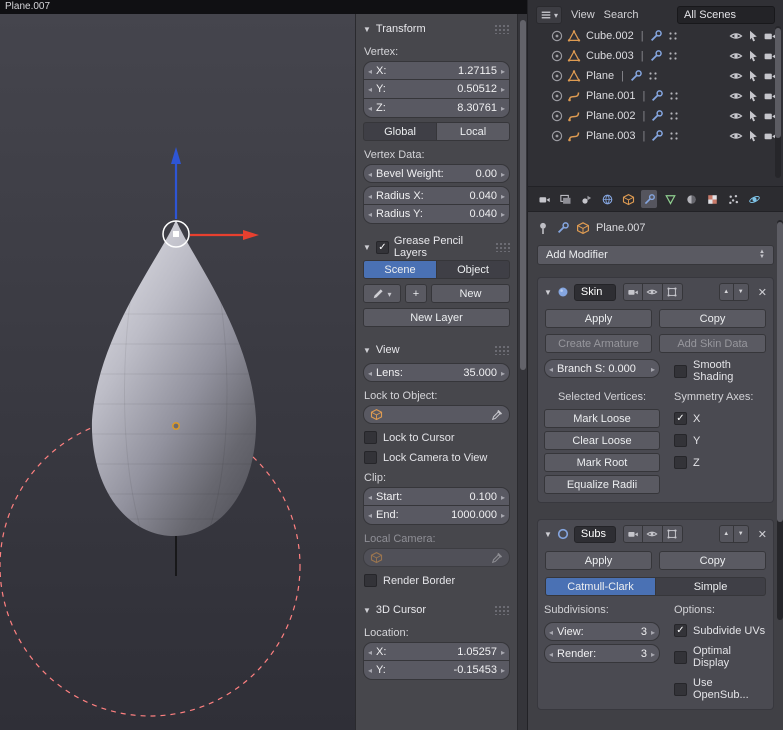 This screenshot has height=730, width=783. Describe the element at coordinates (762, 534) in the screenshot. I see `delete-modifier-icon` at that location.